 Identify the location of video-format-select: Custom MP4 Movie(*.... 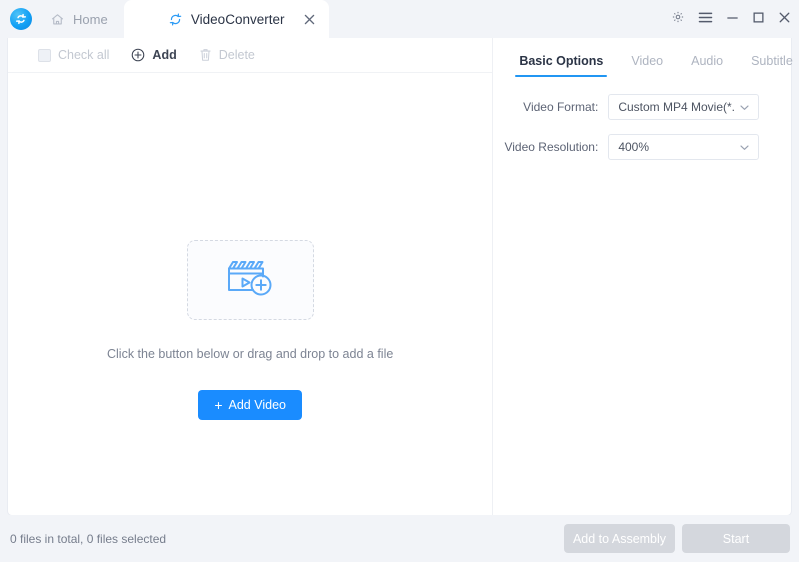
(684, 107).